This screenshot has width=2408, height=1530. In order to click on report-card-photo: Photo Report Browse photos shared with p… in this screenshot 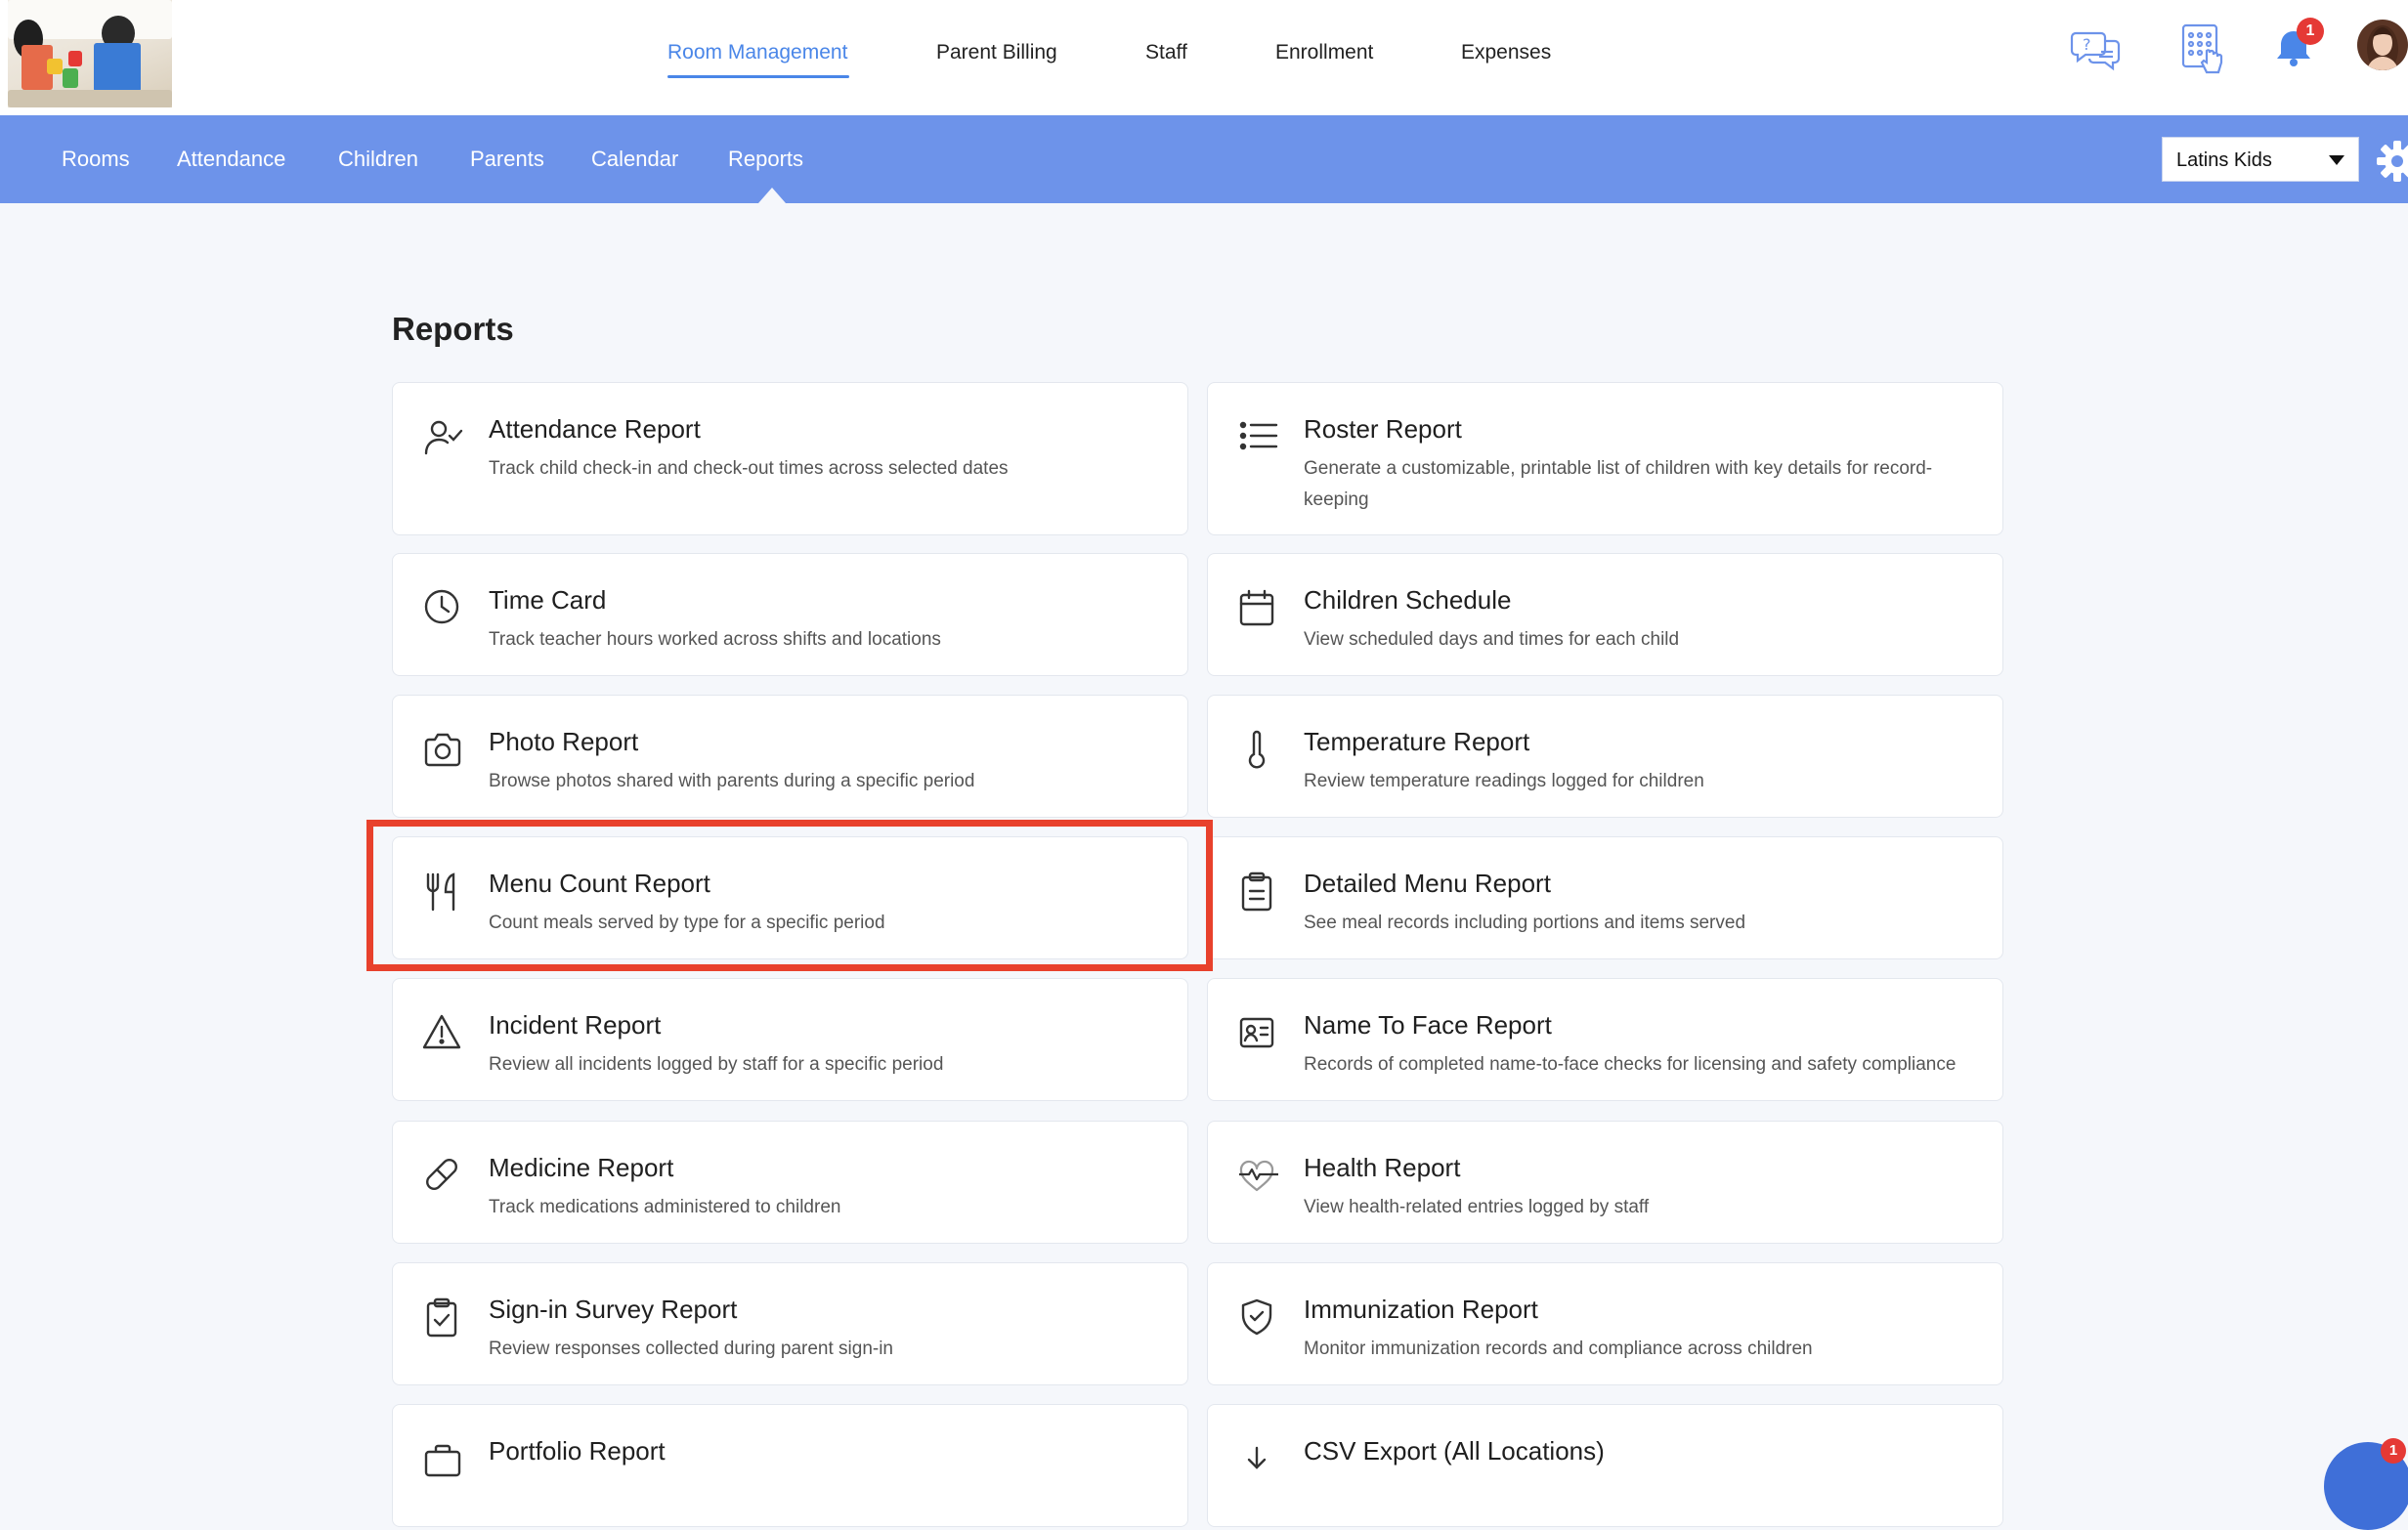, I will do `click(790, 756)`.